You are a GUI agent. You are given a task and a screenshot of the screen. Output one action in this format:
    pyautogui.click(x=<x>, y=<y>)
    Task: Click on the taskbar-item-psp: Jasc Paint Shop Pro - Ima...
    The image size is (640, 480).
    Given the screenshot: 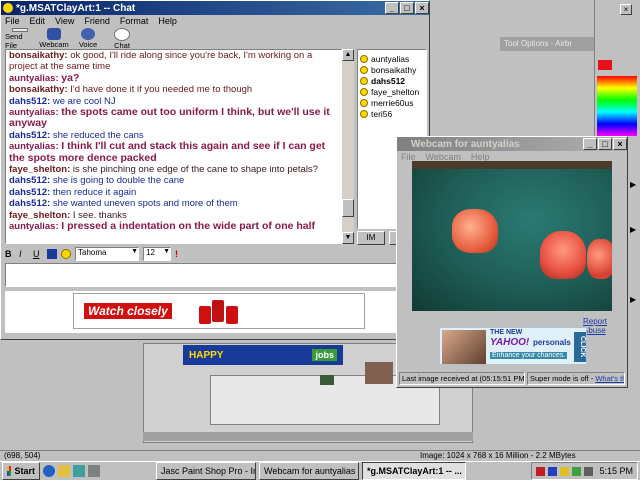 What is the action you would take?
    pyautogui.click(x=206, y=471)
    